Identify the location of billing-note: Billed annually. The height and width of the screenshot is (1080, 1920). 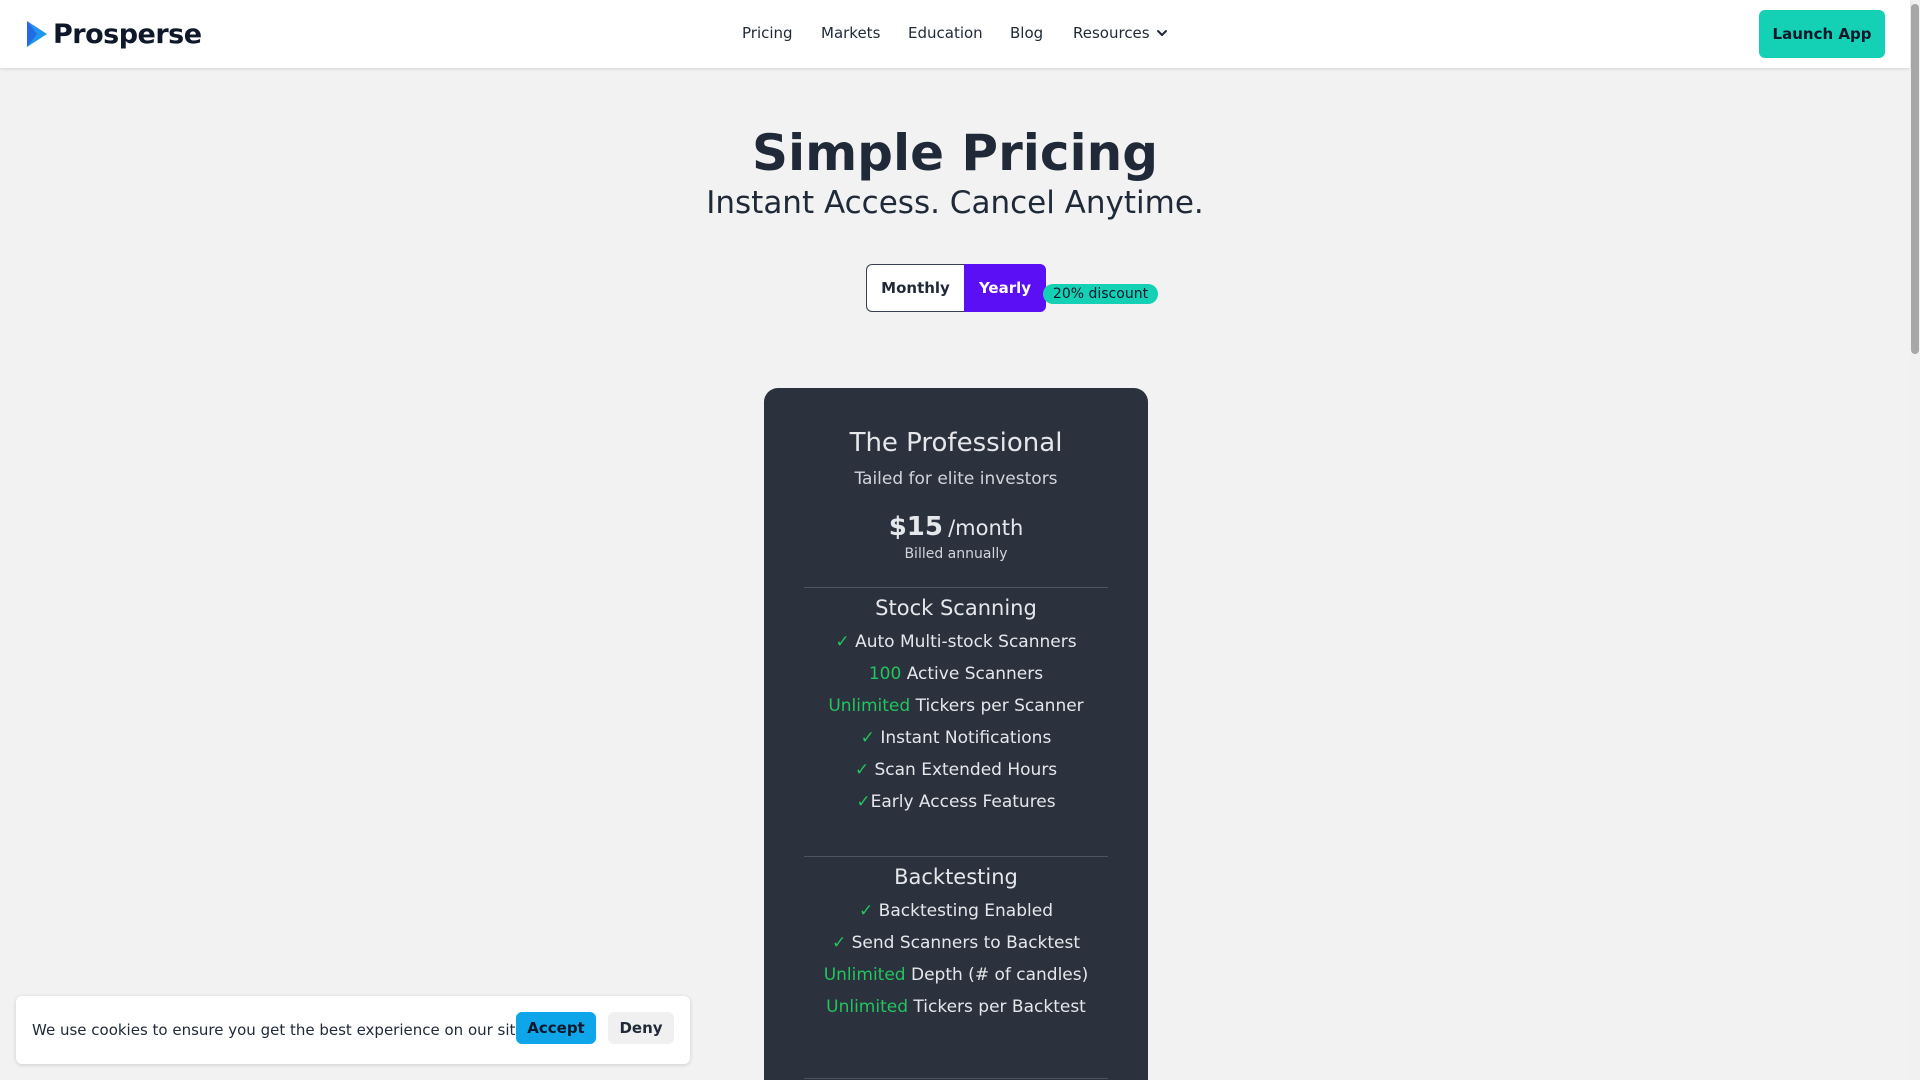
(956, 554).